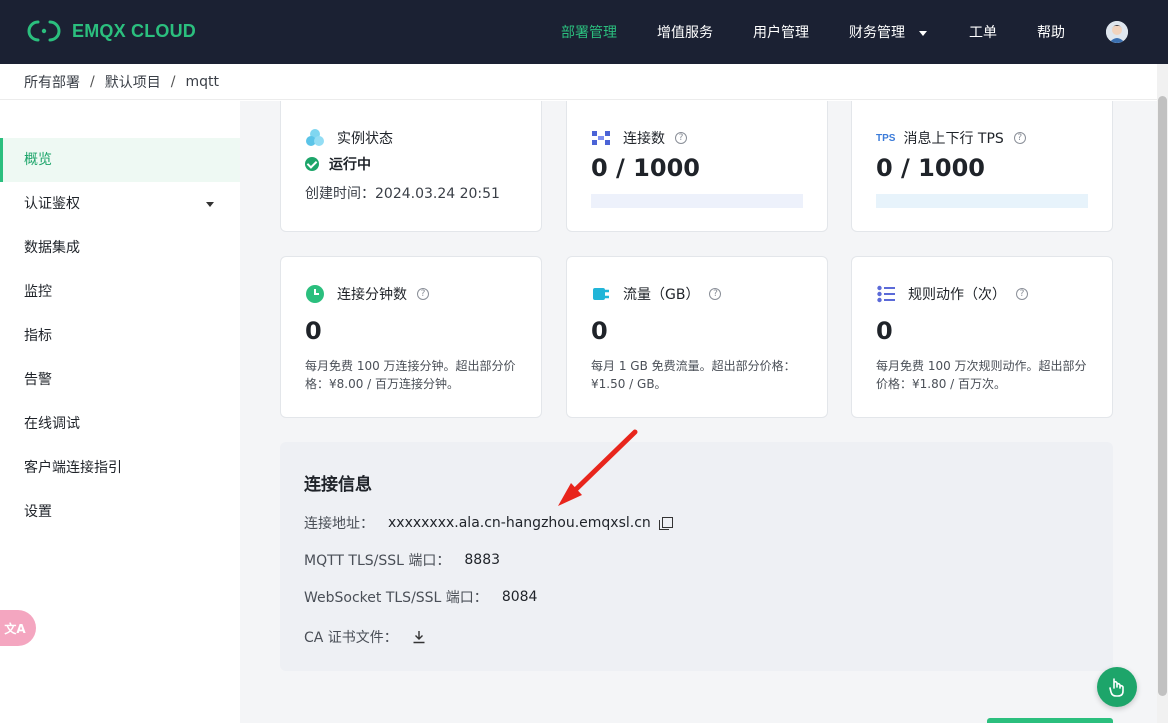 The height and width of the screenshot is (723, 1168). What do you see at coordinates (601, 138) in the screenshot?
I see `connections-icon` at bounding box center [601, 138].